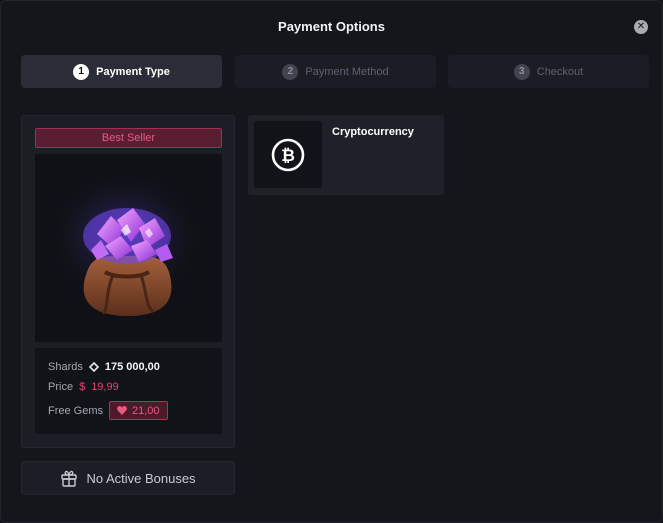  What do you see at coordinates (128, 138) in the screenshot?
I see `best-seller-badge: Best Seller` at bounding box center [128, 138].